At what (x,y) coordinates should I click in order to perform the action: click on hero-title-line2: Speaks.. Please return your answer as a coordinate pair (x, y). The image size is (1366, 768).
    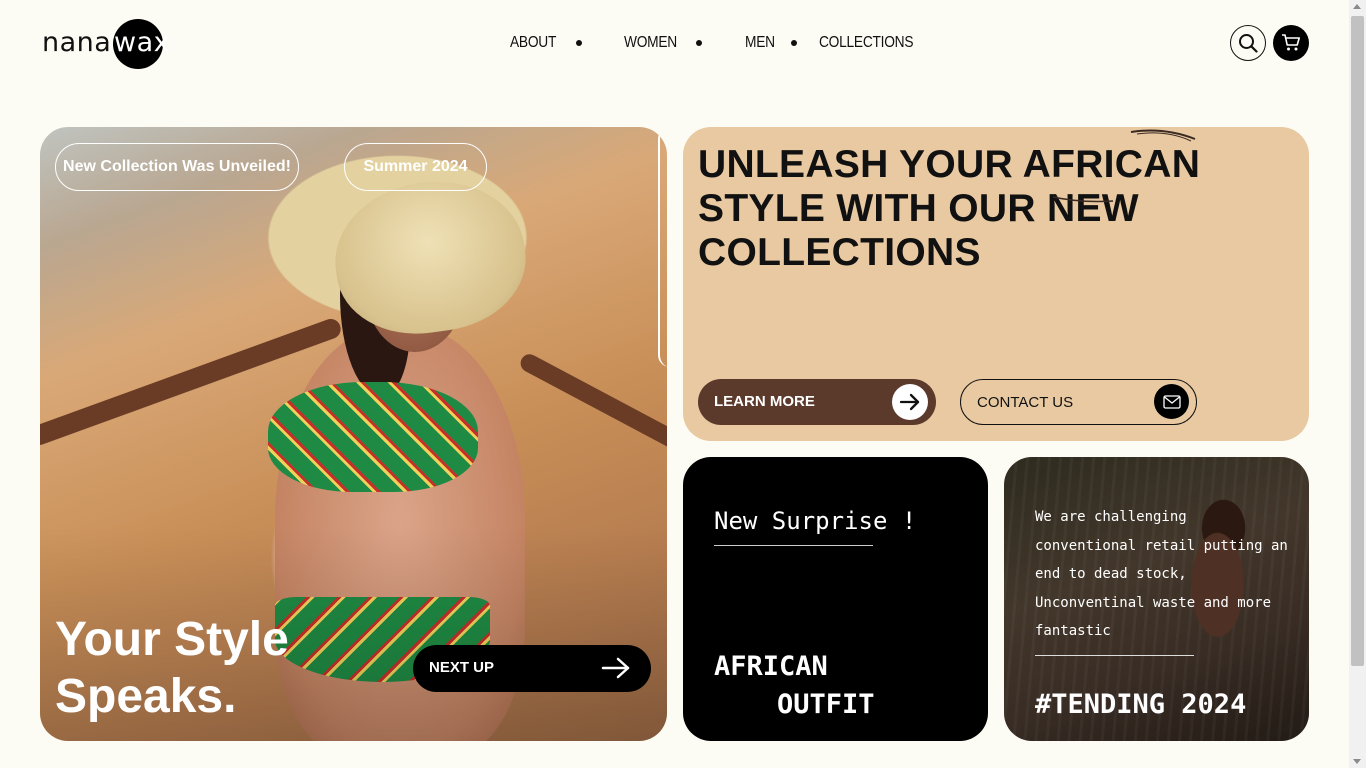
    Looking at the image, I should click on (146, 696).